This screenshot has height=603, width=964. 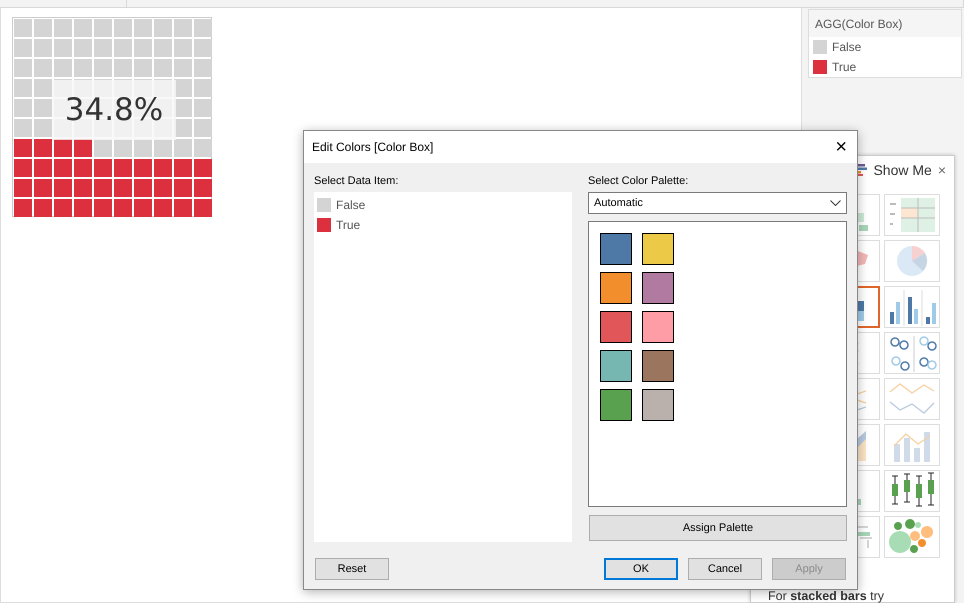 I want to click on legend-label: True, so click(x=844, y=67).